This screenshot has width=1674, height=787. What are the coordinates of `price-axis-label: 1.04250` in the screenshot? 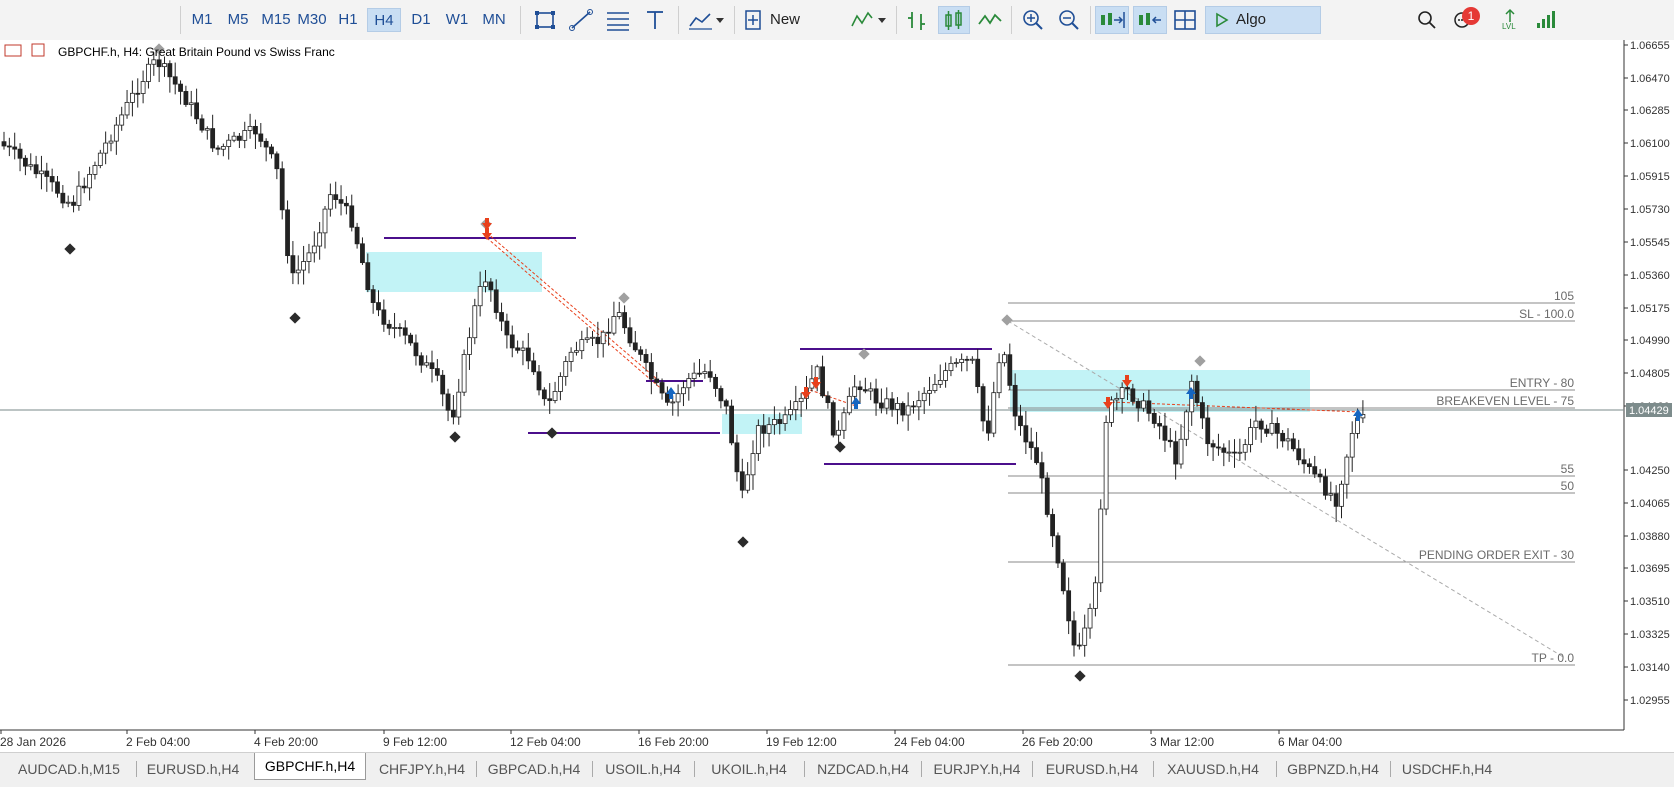 It's located at (1650, 471).